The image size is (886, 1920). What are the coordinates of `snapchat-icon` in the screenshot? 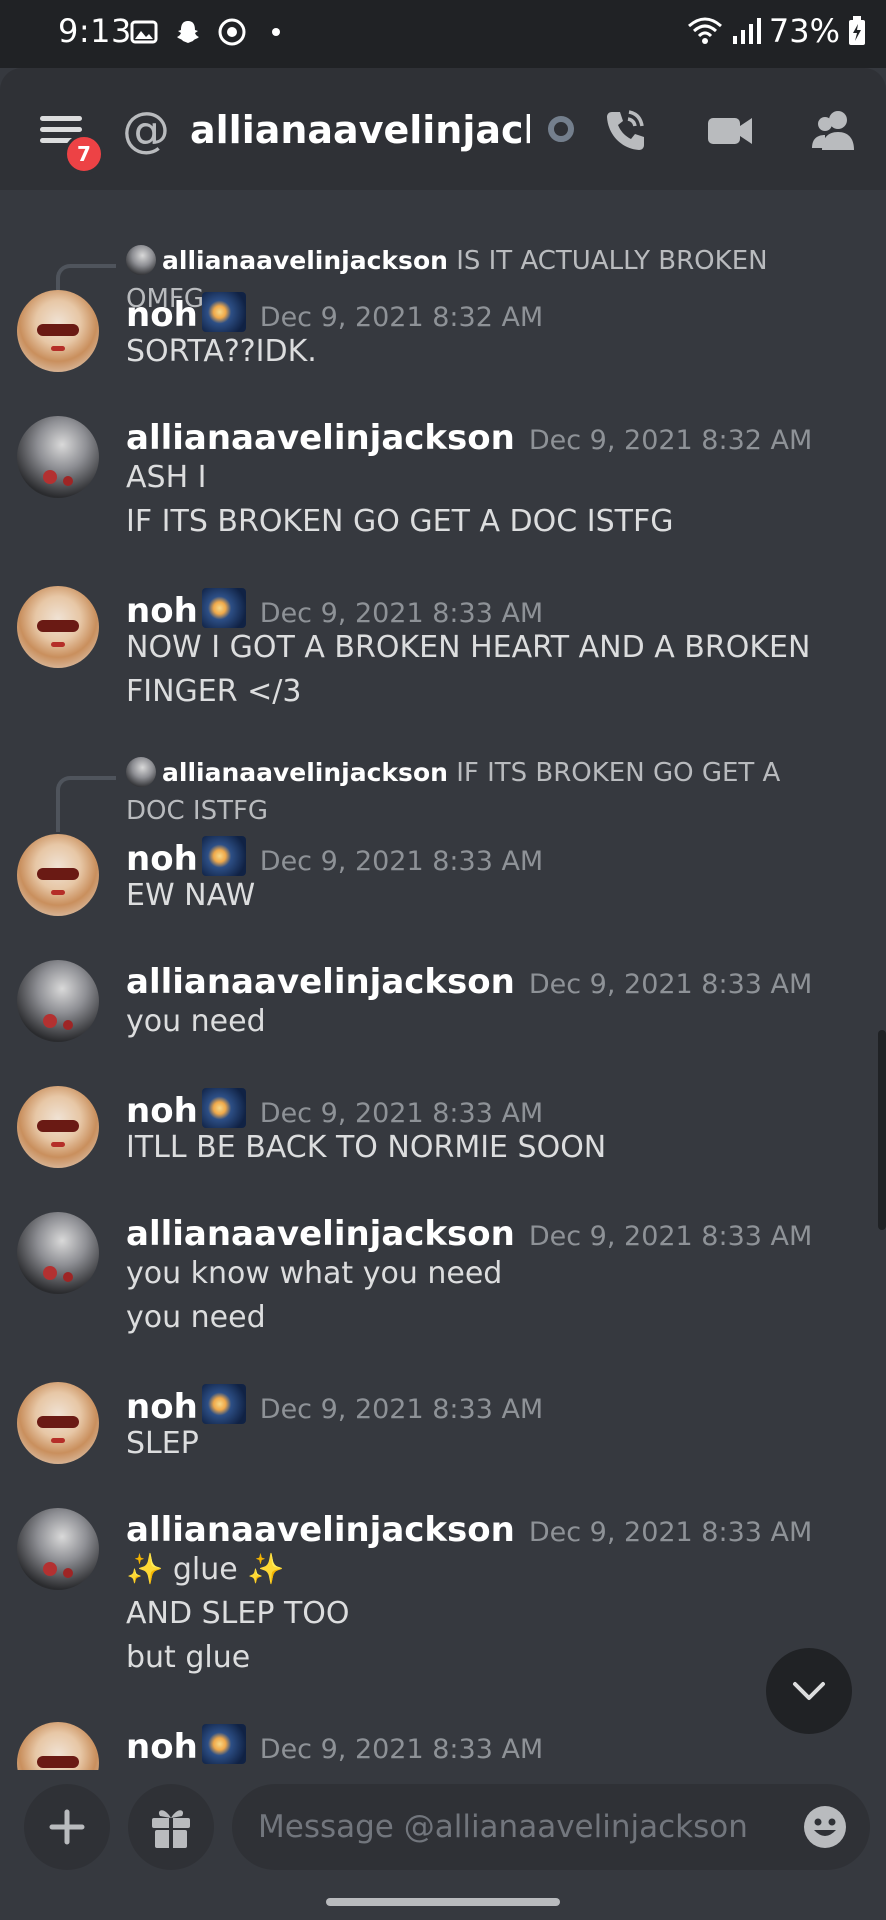 It's located at (188, 32).